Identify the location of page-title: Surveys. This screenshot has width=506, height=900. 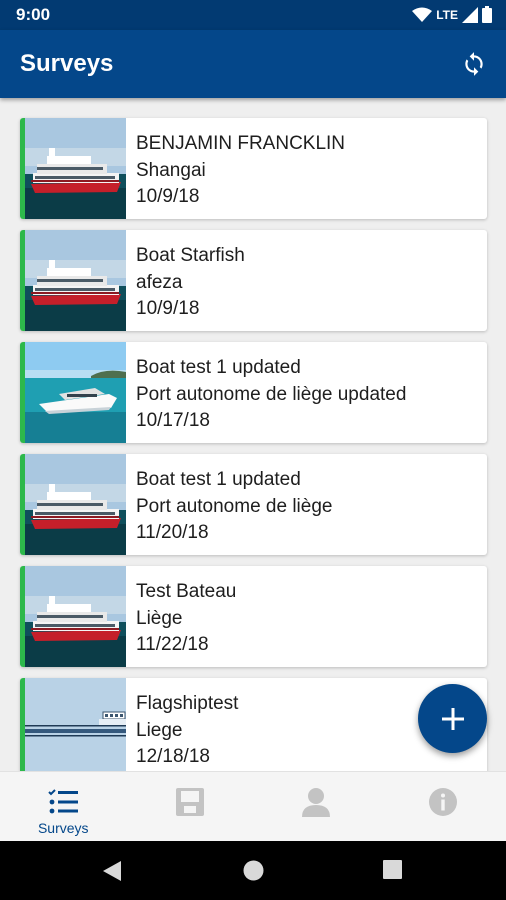
(67, 63).